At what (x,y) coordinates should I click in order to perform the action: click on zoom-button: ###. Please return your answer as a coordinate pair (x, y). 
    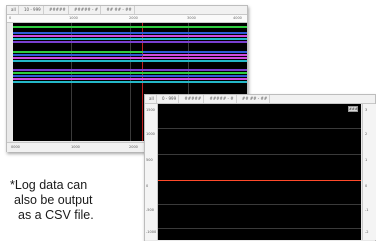
    Looking at the image, I should click on (353, 109).